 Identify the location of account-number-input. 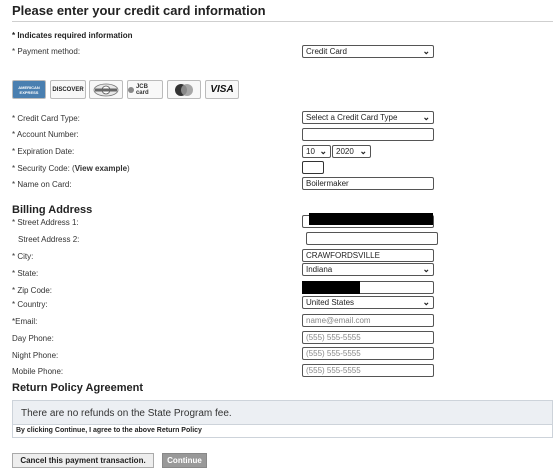
(368, 134).